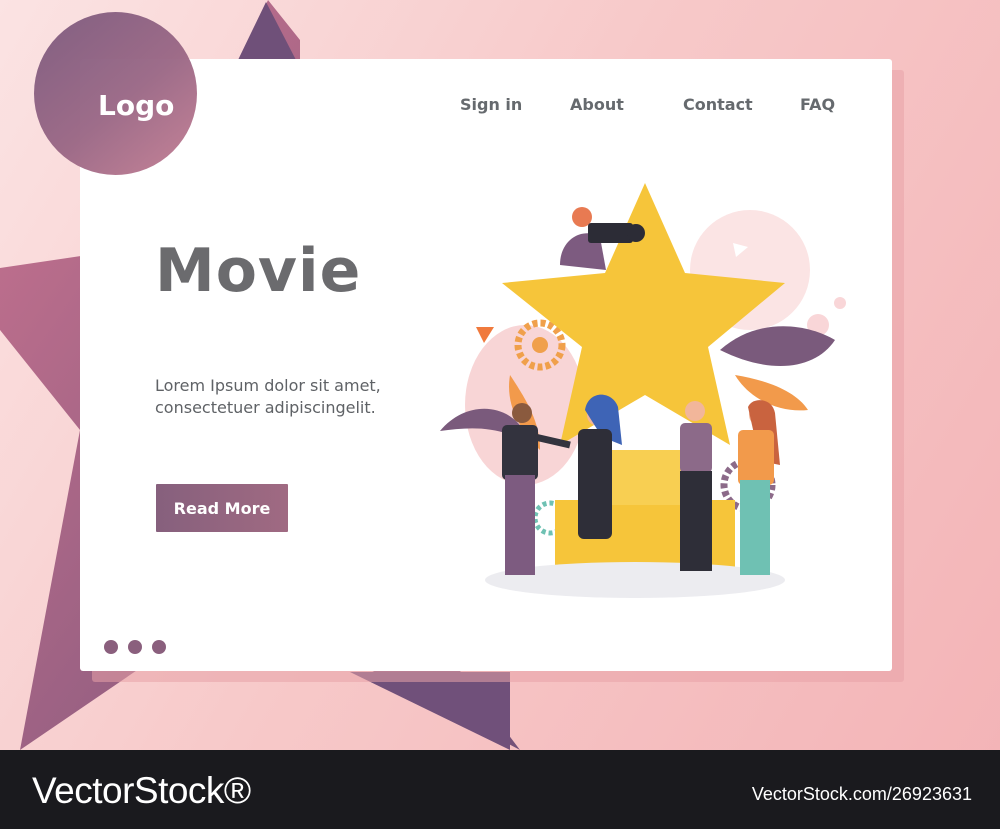  Describe the element at coordinates (861, 794) in the screenshot. I see `watermark-stock-id: VectorStock.com/26923631` at that location.